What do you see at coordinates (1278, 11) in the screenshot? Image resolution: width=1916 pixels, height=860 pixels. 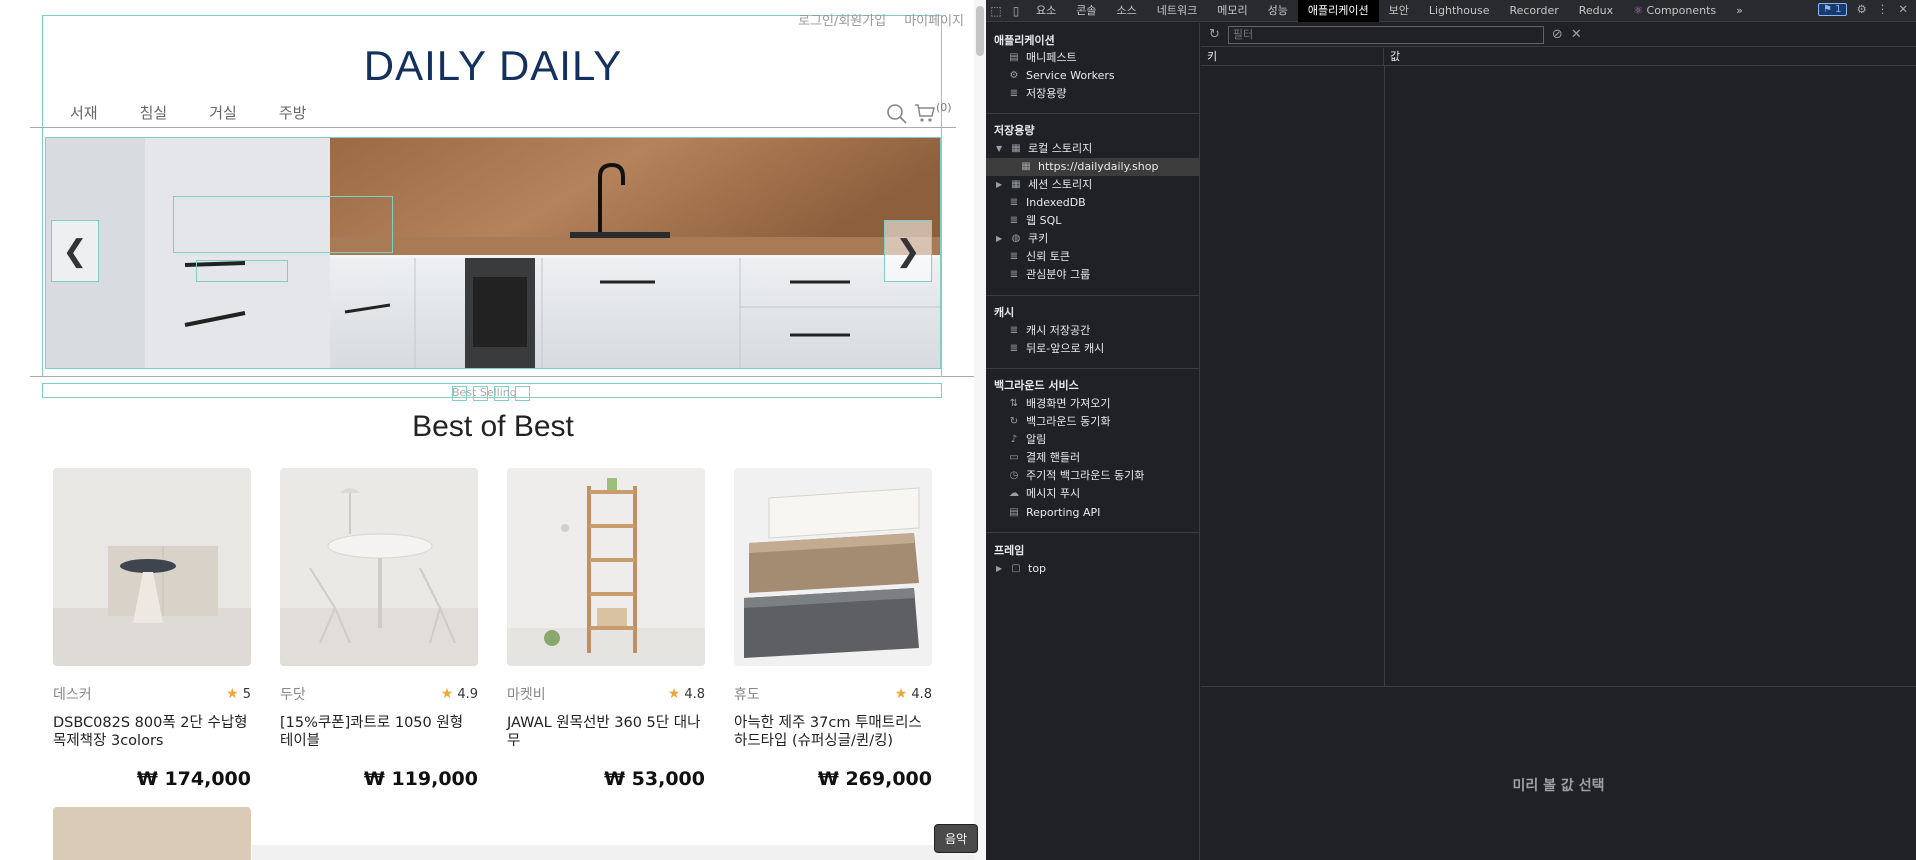 I see `tab-performance: 성능` at bounding box center [1278, 11].